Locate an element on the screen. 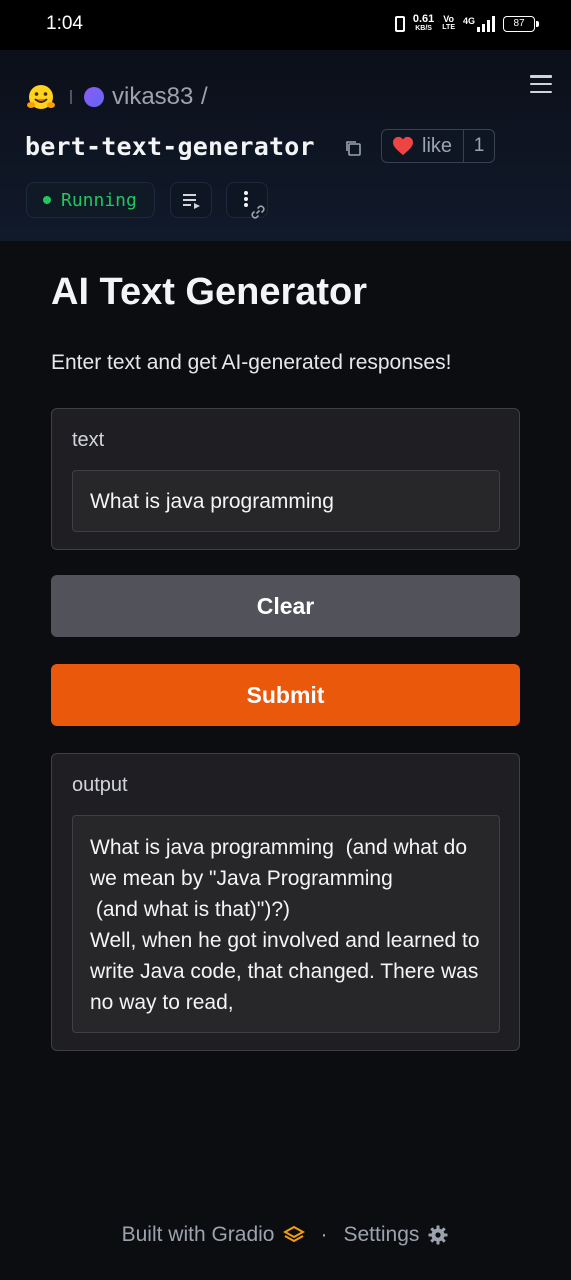 Image resolution: width=571 pixels, height=1280 pixels. settings-link: Settings is located at coordinates (382, 1235).